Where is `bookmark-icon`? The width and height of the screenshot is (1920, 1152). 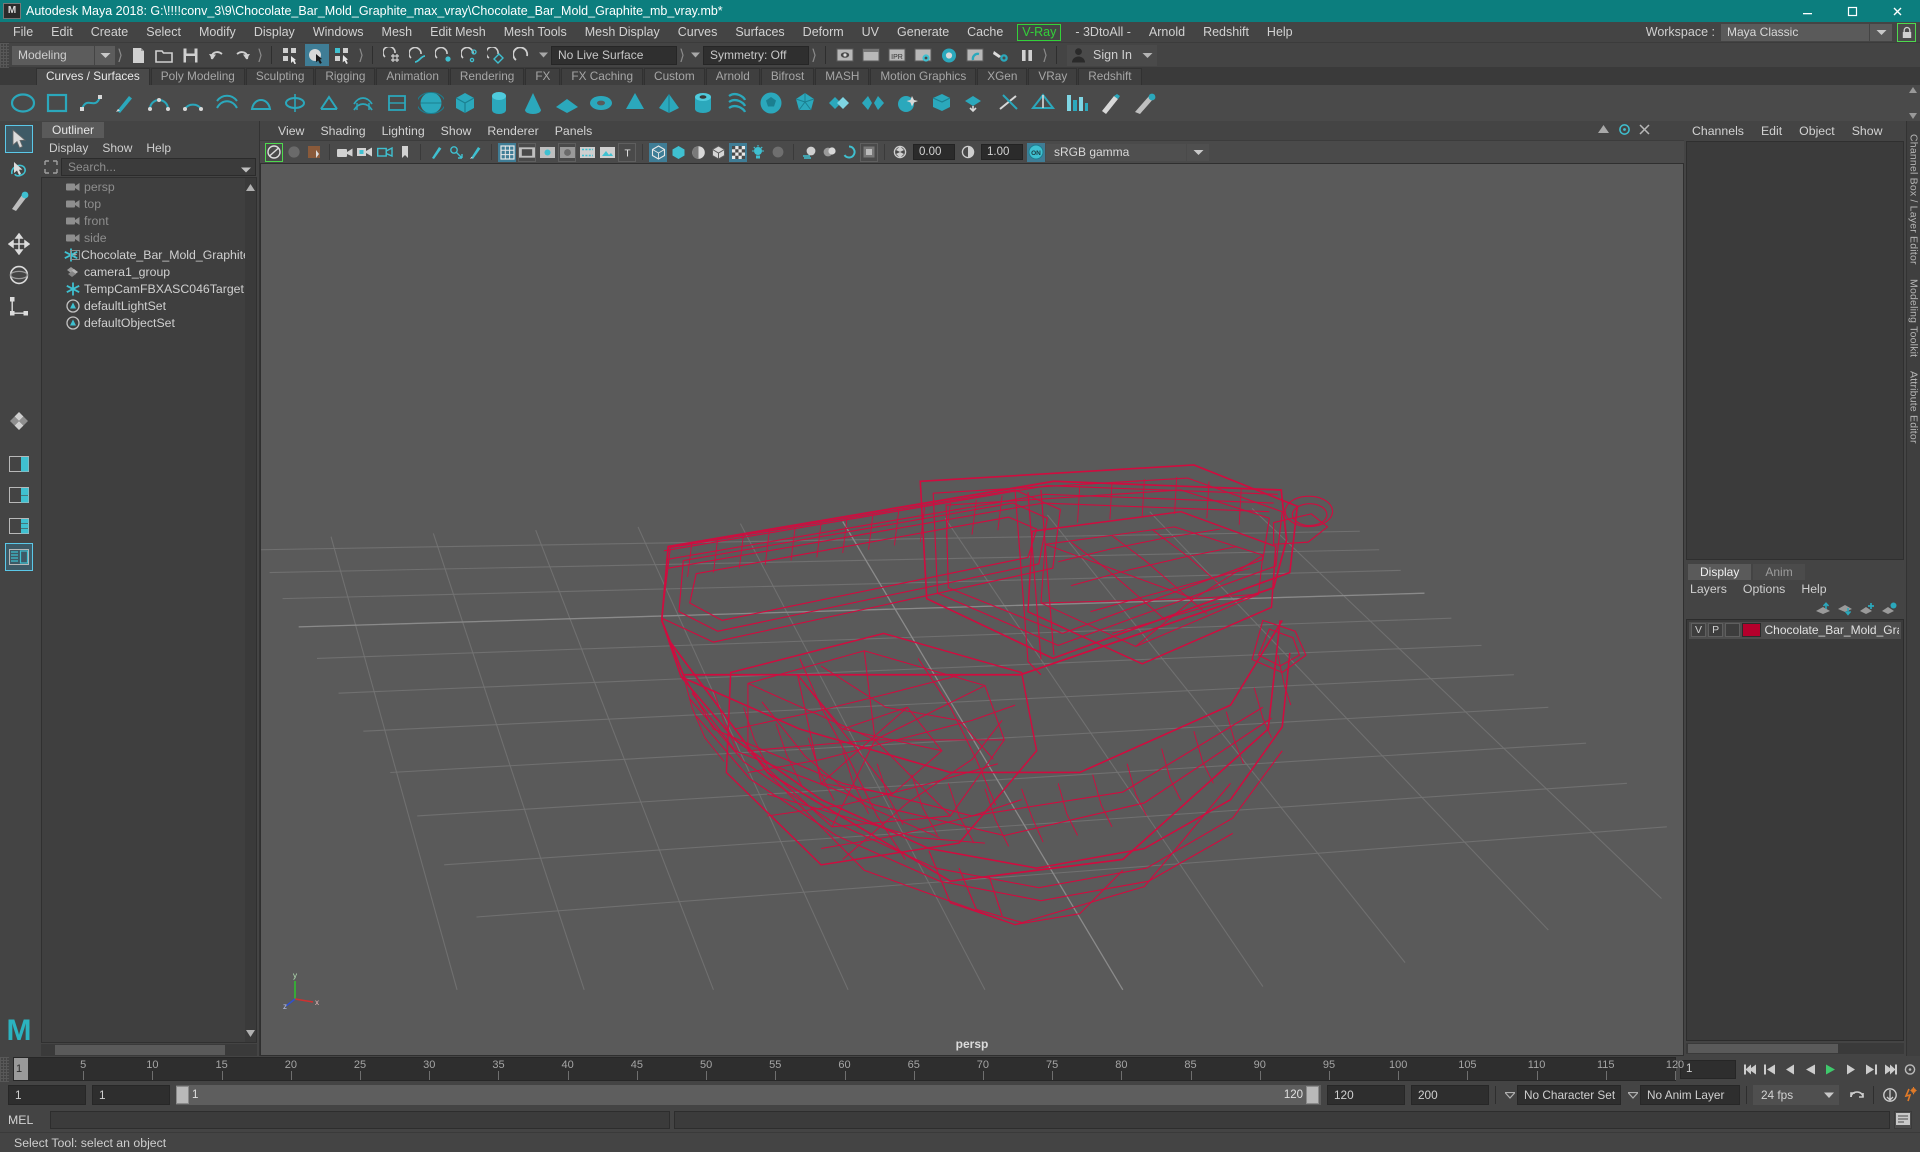 bookmark-icon is located at coordinates (314, 152).